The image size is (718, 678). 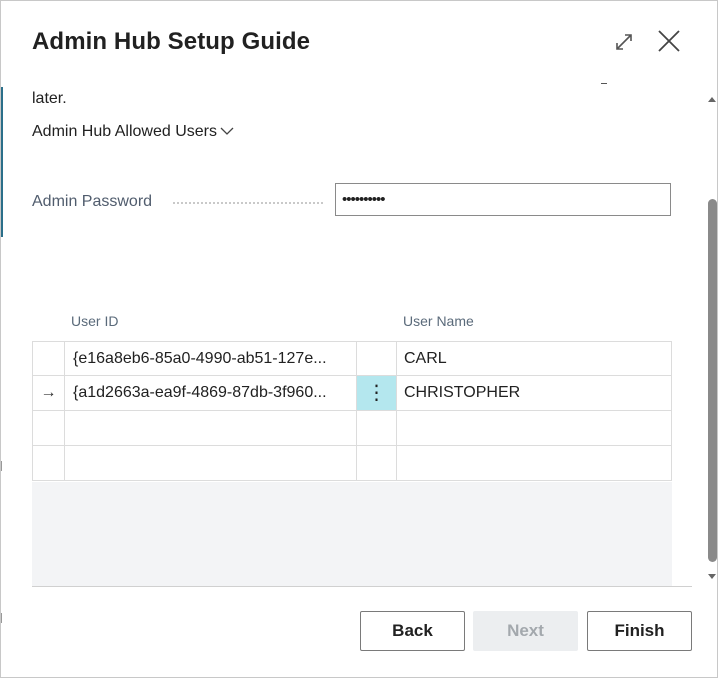 What do you see at coordinates (377, 393) in the screenshot?
I see `row-menu-icon: ⋮` at bounding box center [377, 393].